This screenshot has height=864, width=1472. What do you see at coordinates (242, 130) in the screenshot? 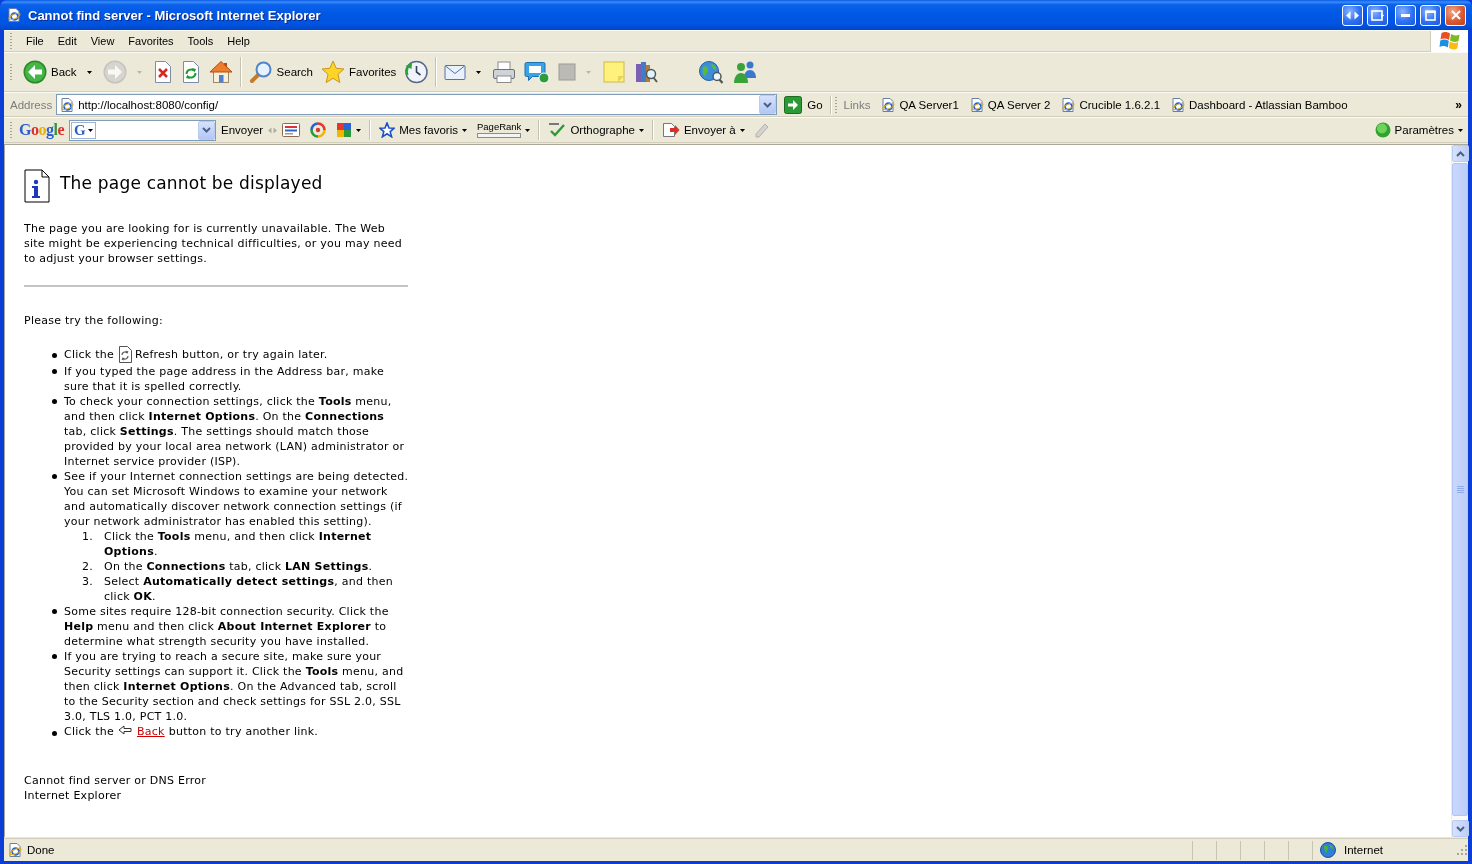
I see `send-search-button: Envoyer` at bounding box center [242, 130].